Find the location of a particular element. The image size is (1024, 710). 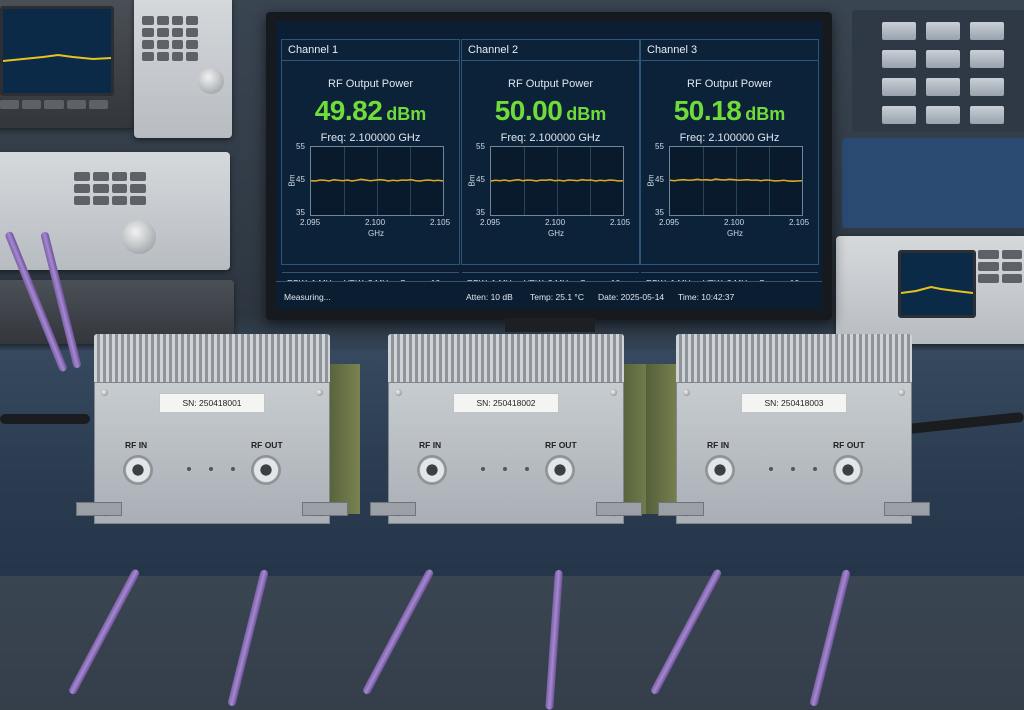

right-analyzer-buttons is located at coordinates (1000, 266).